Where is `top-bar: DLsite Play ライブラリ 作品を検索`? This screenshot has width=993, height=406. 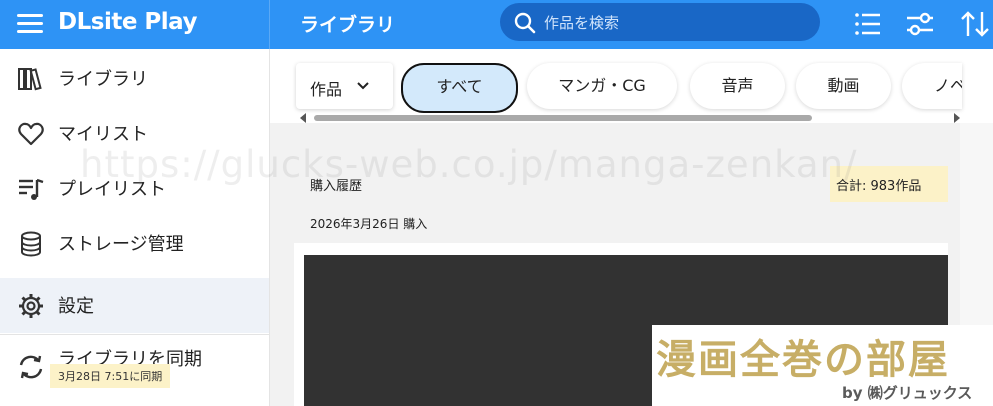 top-bar: DLsite Play ライブラリ 作品を検索 is located at coordinates (496, 24).